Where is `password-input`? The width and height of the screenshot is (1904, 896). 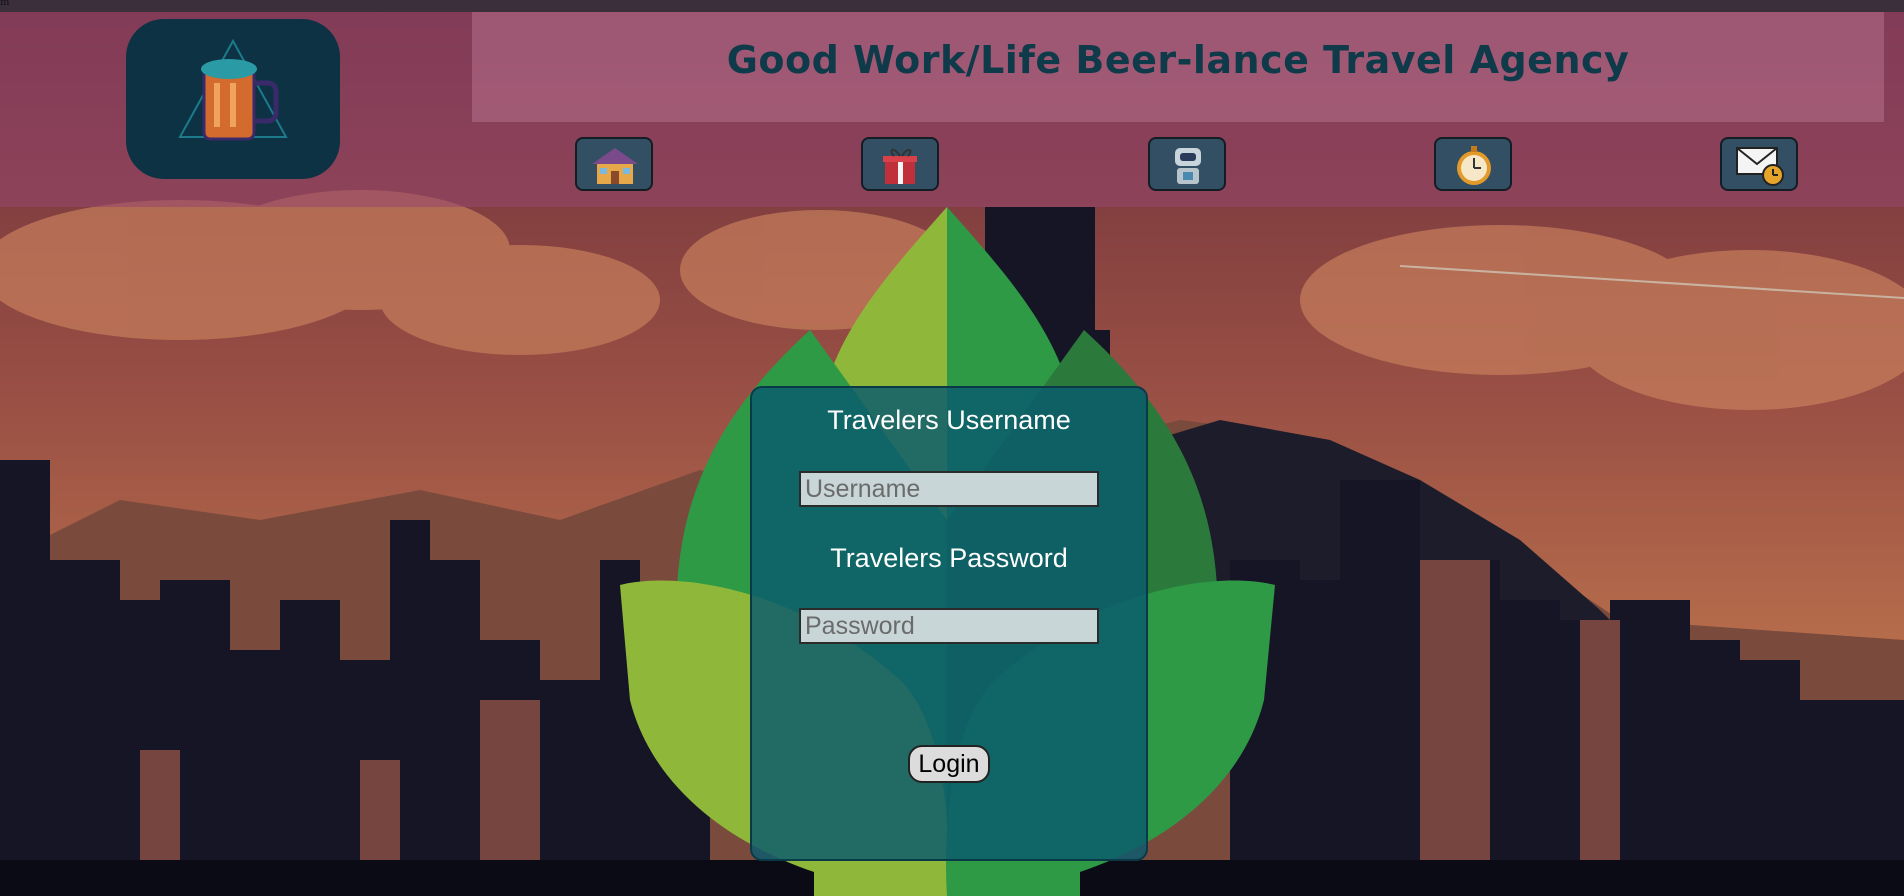 password-input is located at coordinates (949, 626).